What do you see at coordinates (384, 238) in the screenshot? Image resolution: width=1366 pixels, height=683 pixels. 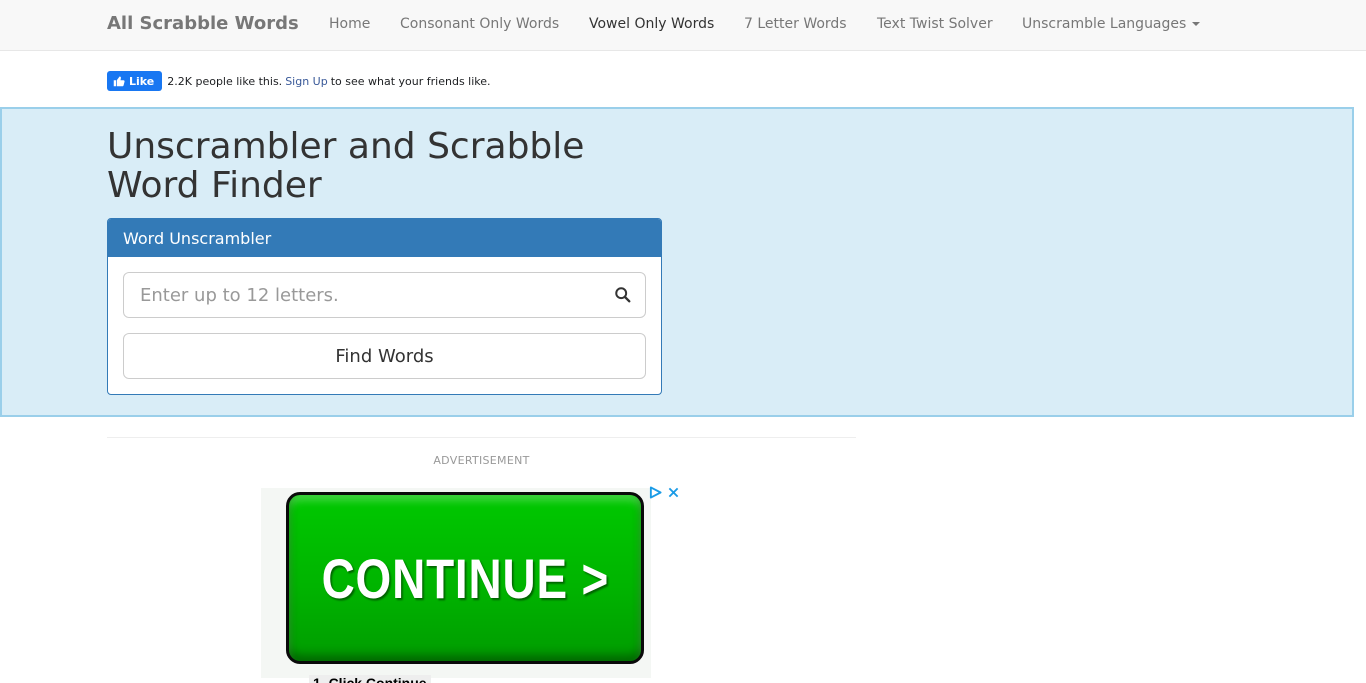 I see `panel-heading: Word Unscrambler` at bounding box center [384, 238].